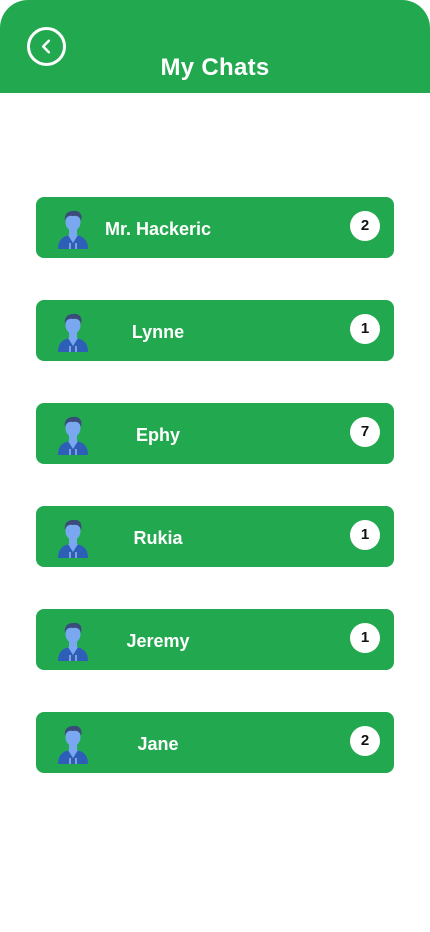 The image size is (430, 932). Describe the element at coordinates (215, 67) in the screenshot. I see `page-title: My Chats` at that location.